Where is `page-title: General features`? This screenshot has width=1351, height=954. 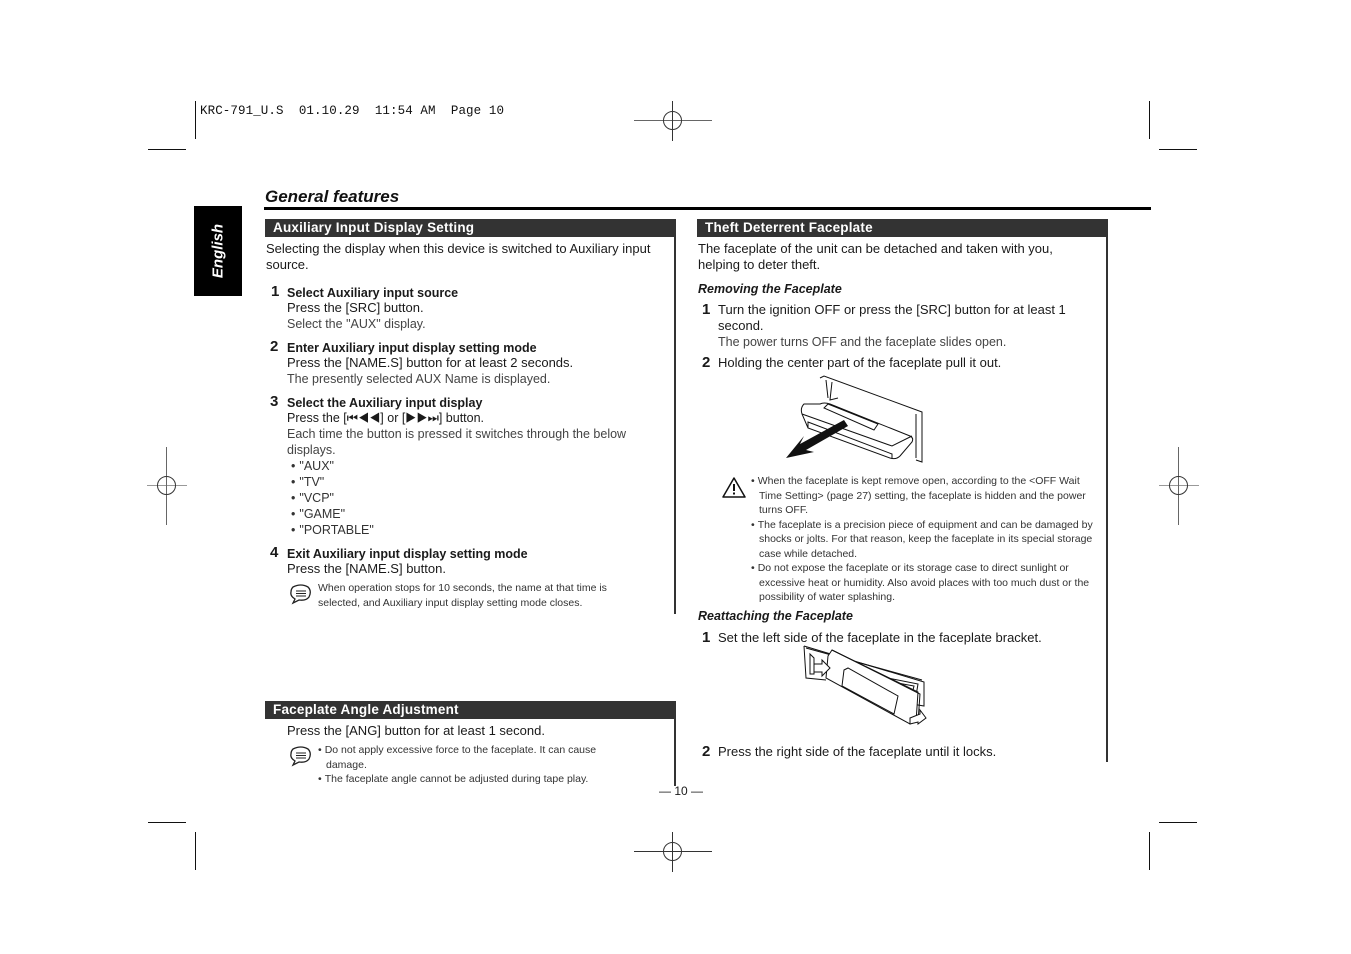
page-title: General features is located at coordinates (332, 196).